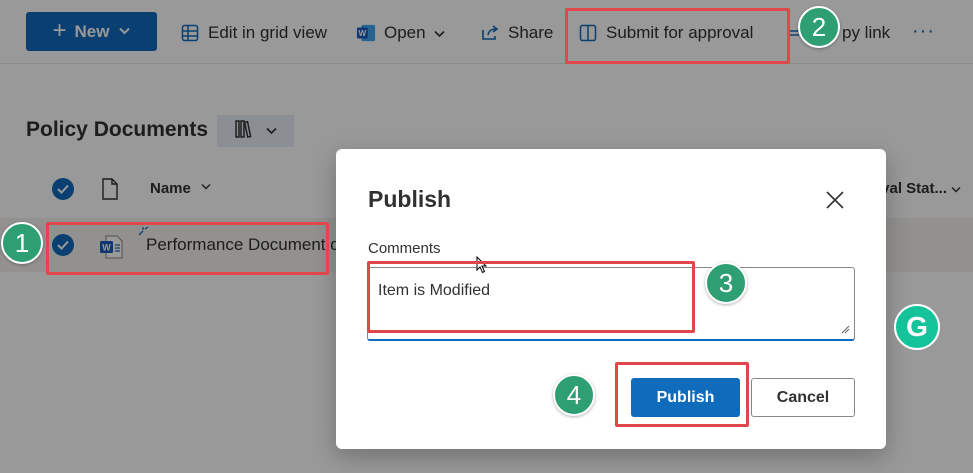 The height and width of the screenshot is (473, 973). What do you see at coordinates (574, 395) in the screenshot?
I see `step-badge-4: 4` at bounding box center [574, 395].